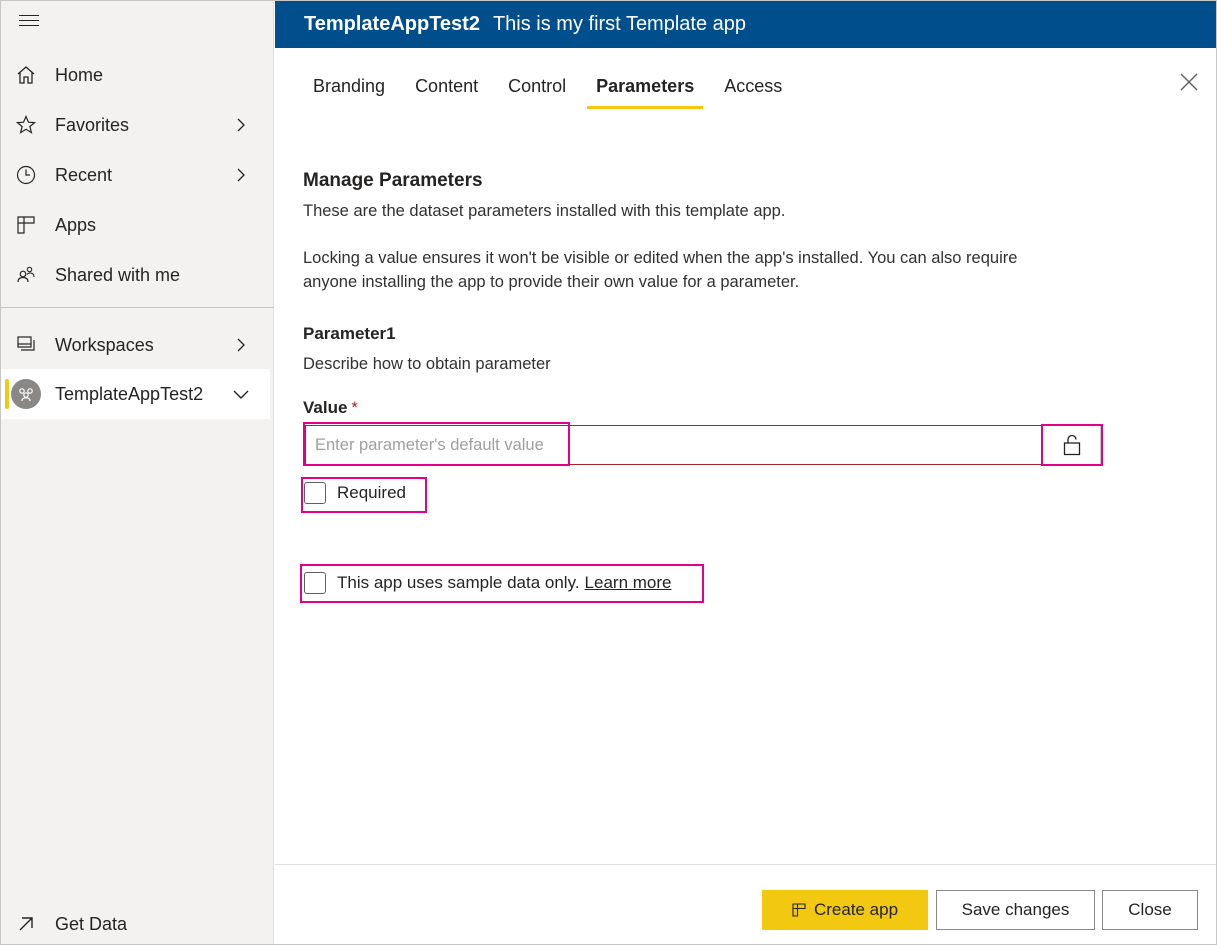 The width and height of the screenshot is (1217, 945). Describe the element at coordinates (135, 75) in the screenshot. I see `sidebar-item-home: Home` at that location.